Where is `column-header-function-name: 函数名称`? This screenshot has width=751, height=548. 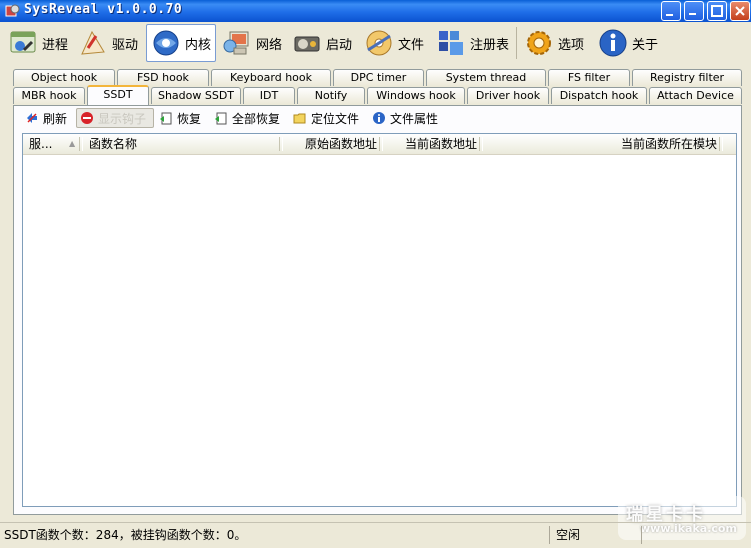
column-header-function-name: 函数名称 is located at coordinates (183, 144).